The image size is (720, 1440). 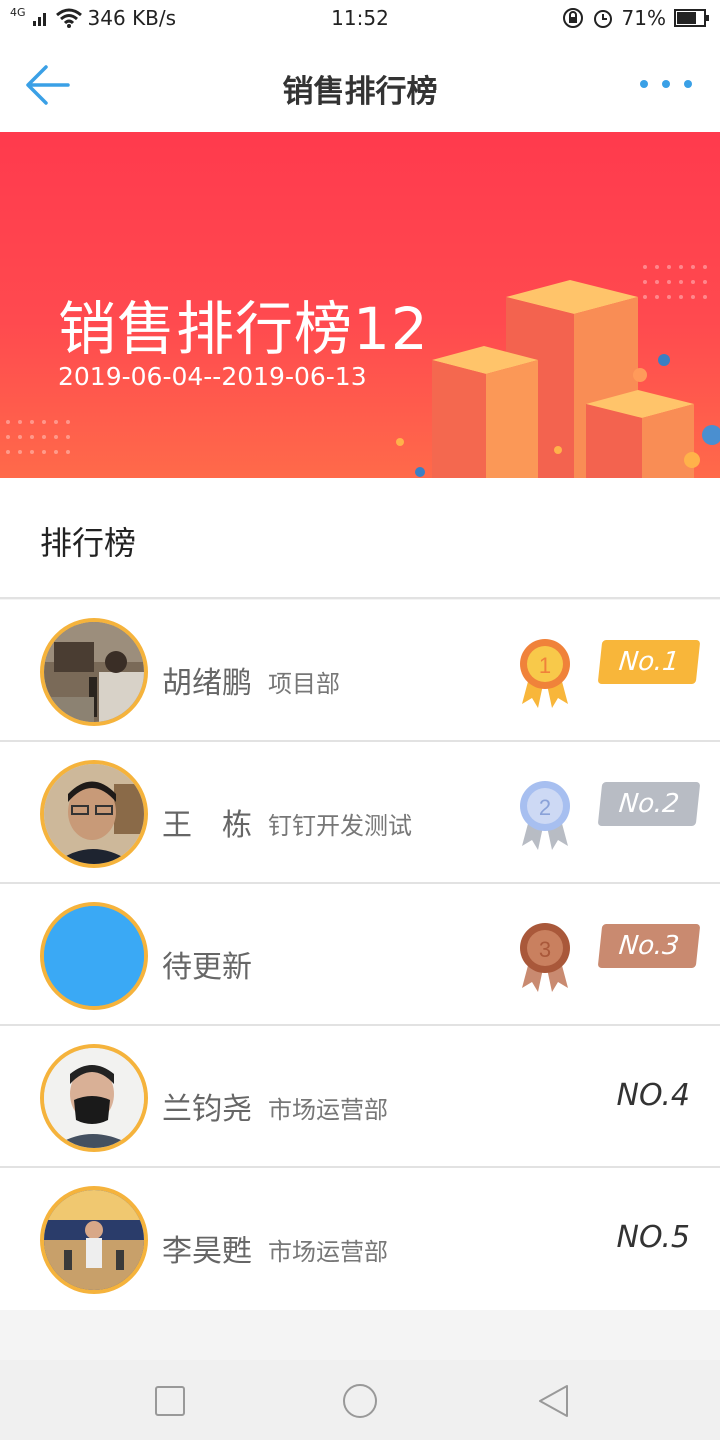 What do you see at coordinates (170, 1401) in the screenshot?
I see `recent-apps-button` at bounding box center [170, 1401].